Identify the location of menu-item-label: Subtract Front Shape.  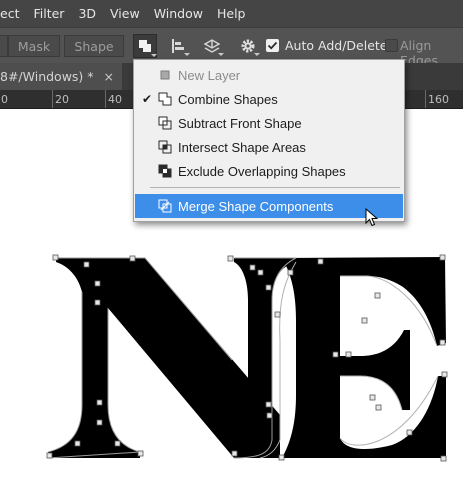
(240, 123).